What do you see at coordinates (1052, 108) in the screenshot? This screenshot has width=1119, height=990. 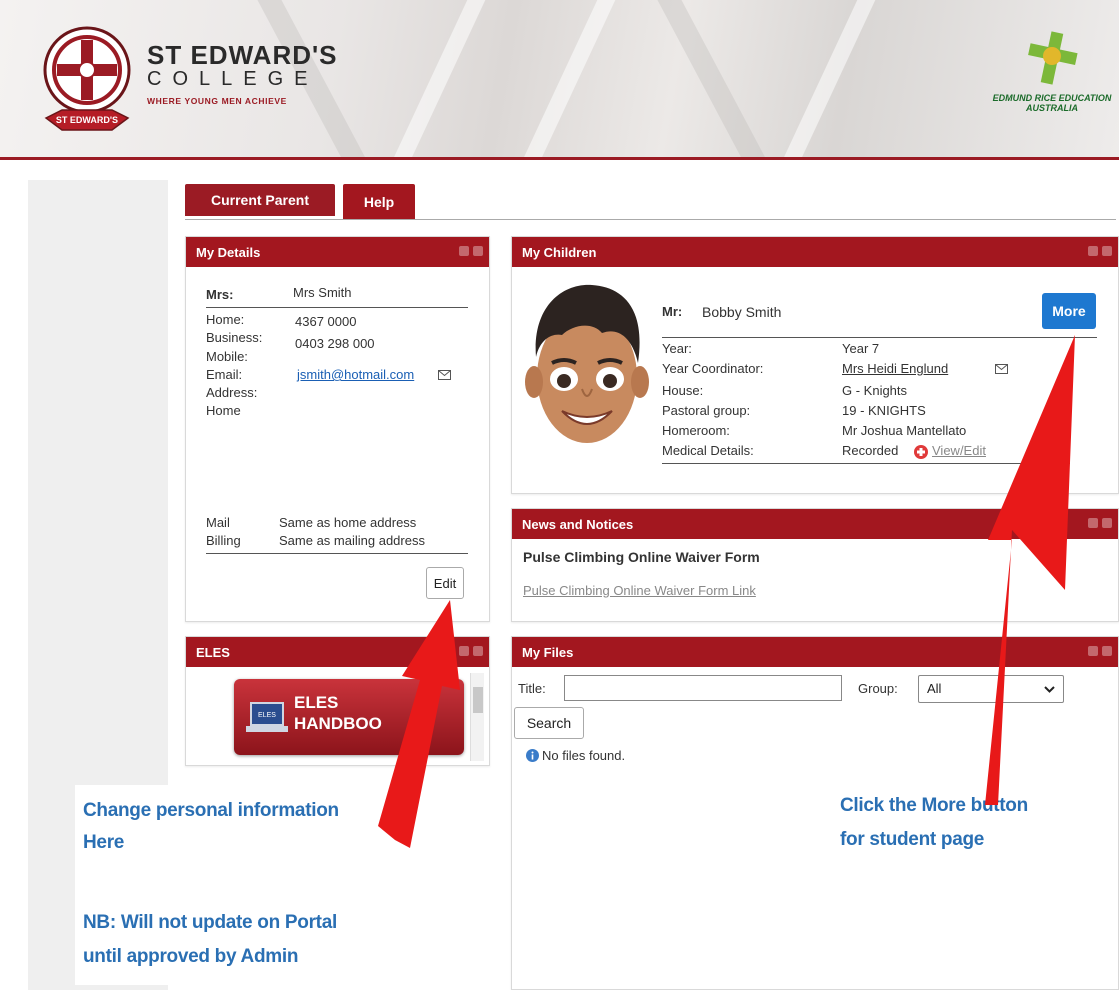 I see `erea-line2: AUSTRALIA` at bounding box center [1052, 108].